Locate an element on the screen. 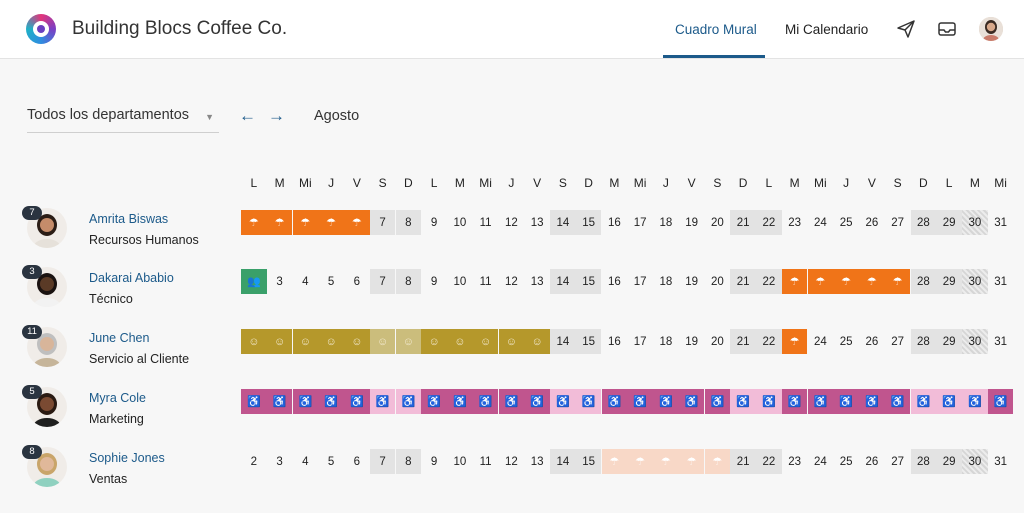  day-cell: 17 is located at coordinates (640, 341).